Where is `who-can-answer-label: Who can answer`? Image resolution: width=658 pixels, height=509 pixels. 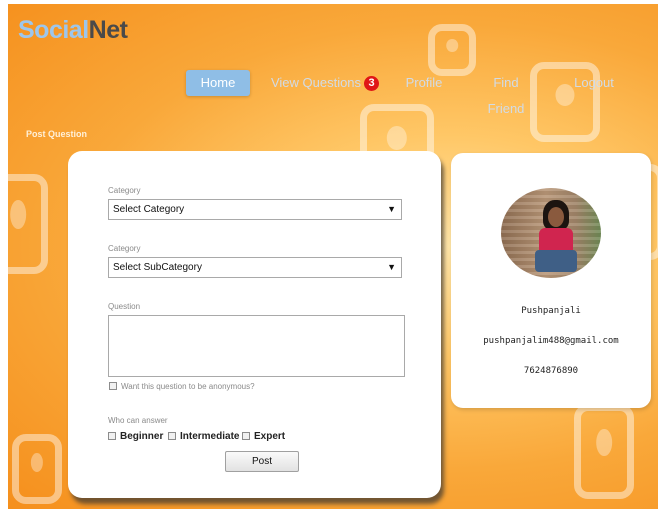 who-can-answer-label: Who can answer is located at coordinates (138, 420).